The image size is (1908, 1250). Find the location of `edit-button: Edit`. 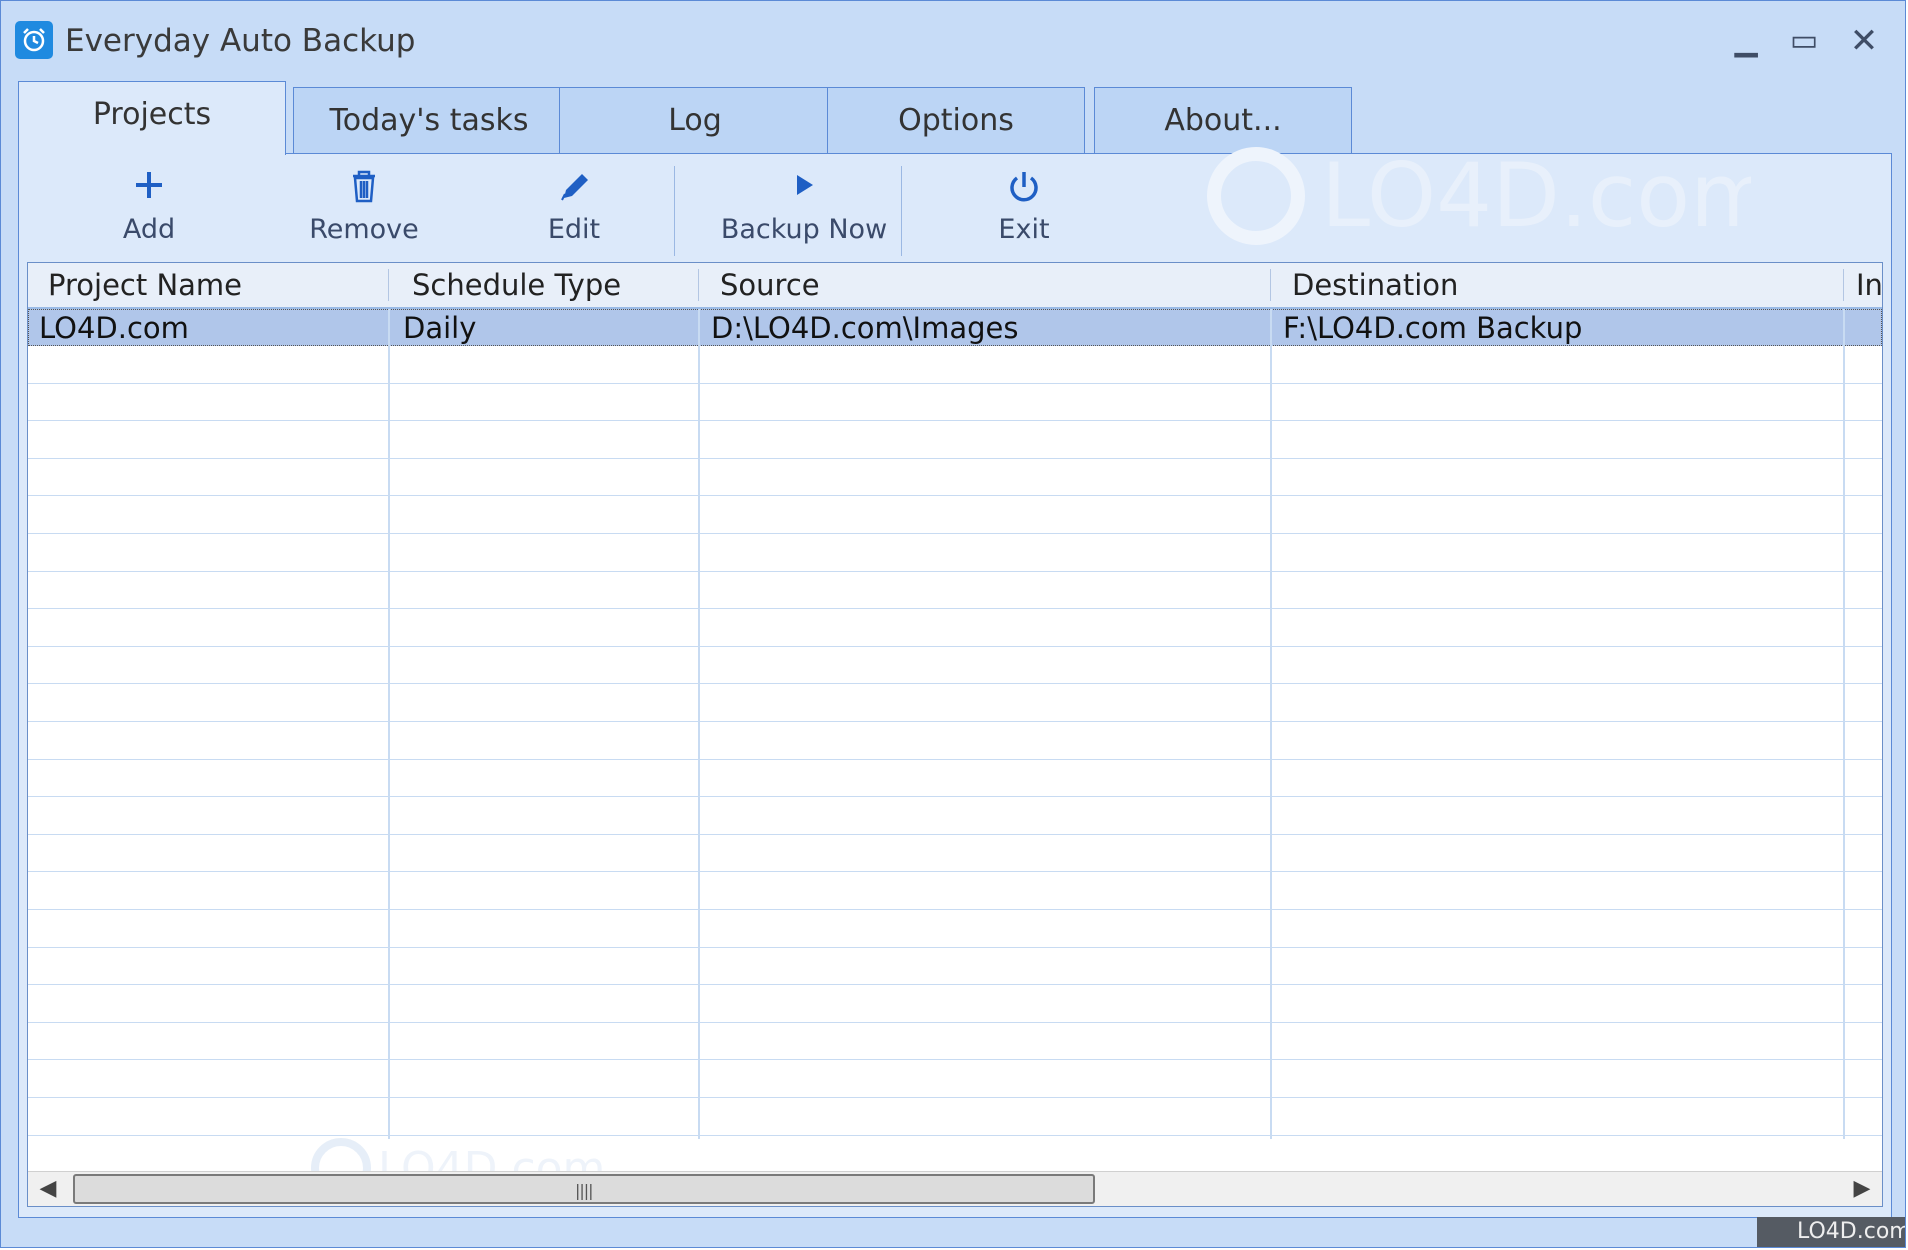

edit-button: Edit is located at coordinates (574, 206).